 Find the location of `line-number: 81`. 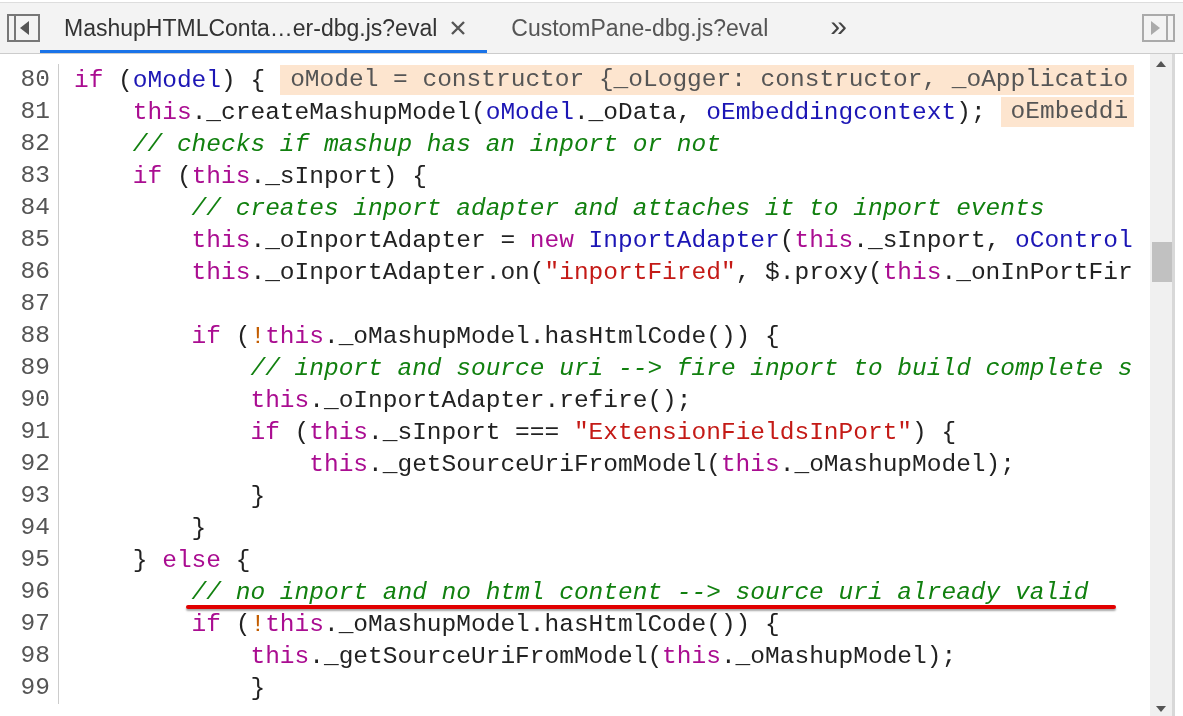

line-number: 81 is located at coordinates (29, 112).